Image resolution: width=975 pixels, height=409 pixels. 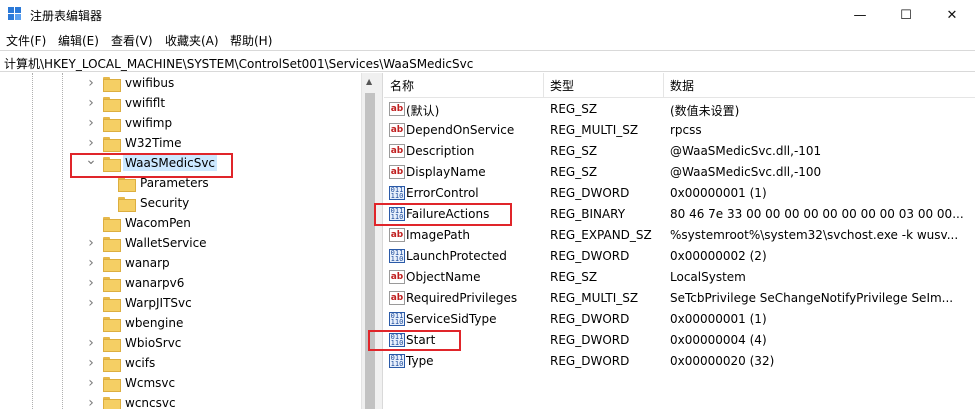 What do you see at coordinates (679, 130) in the screenshot?
I see `value-row: ab DependOnService REG_MULTI_SZ rpcss` at bounding box center [679, 130].